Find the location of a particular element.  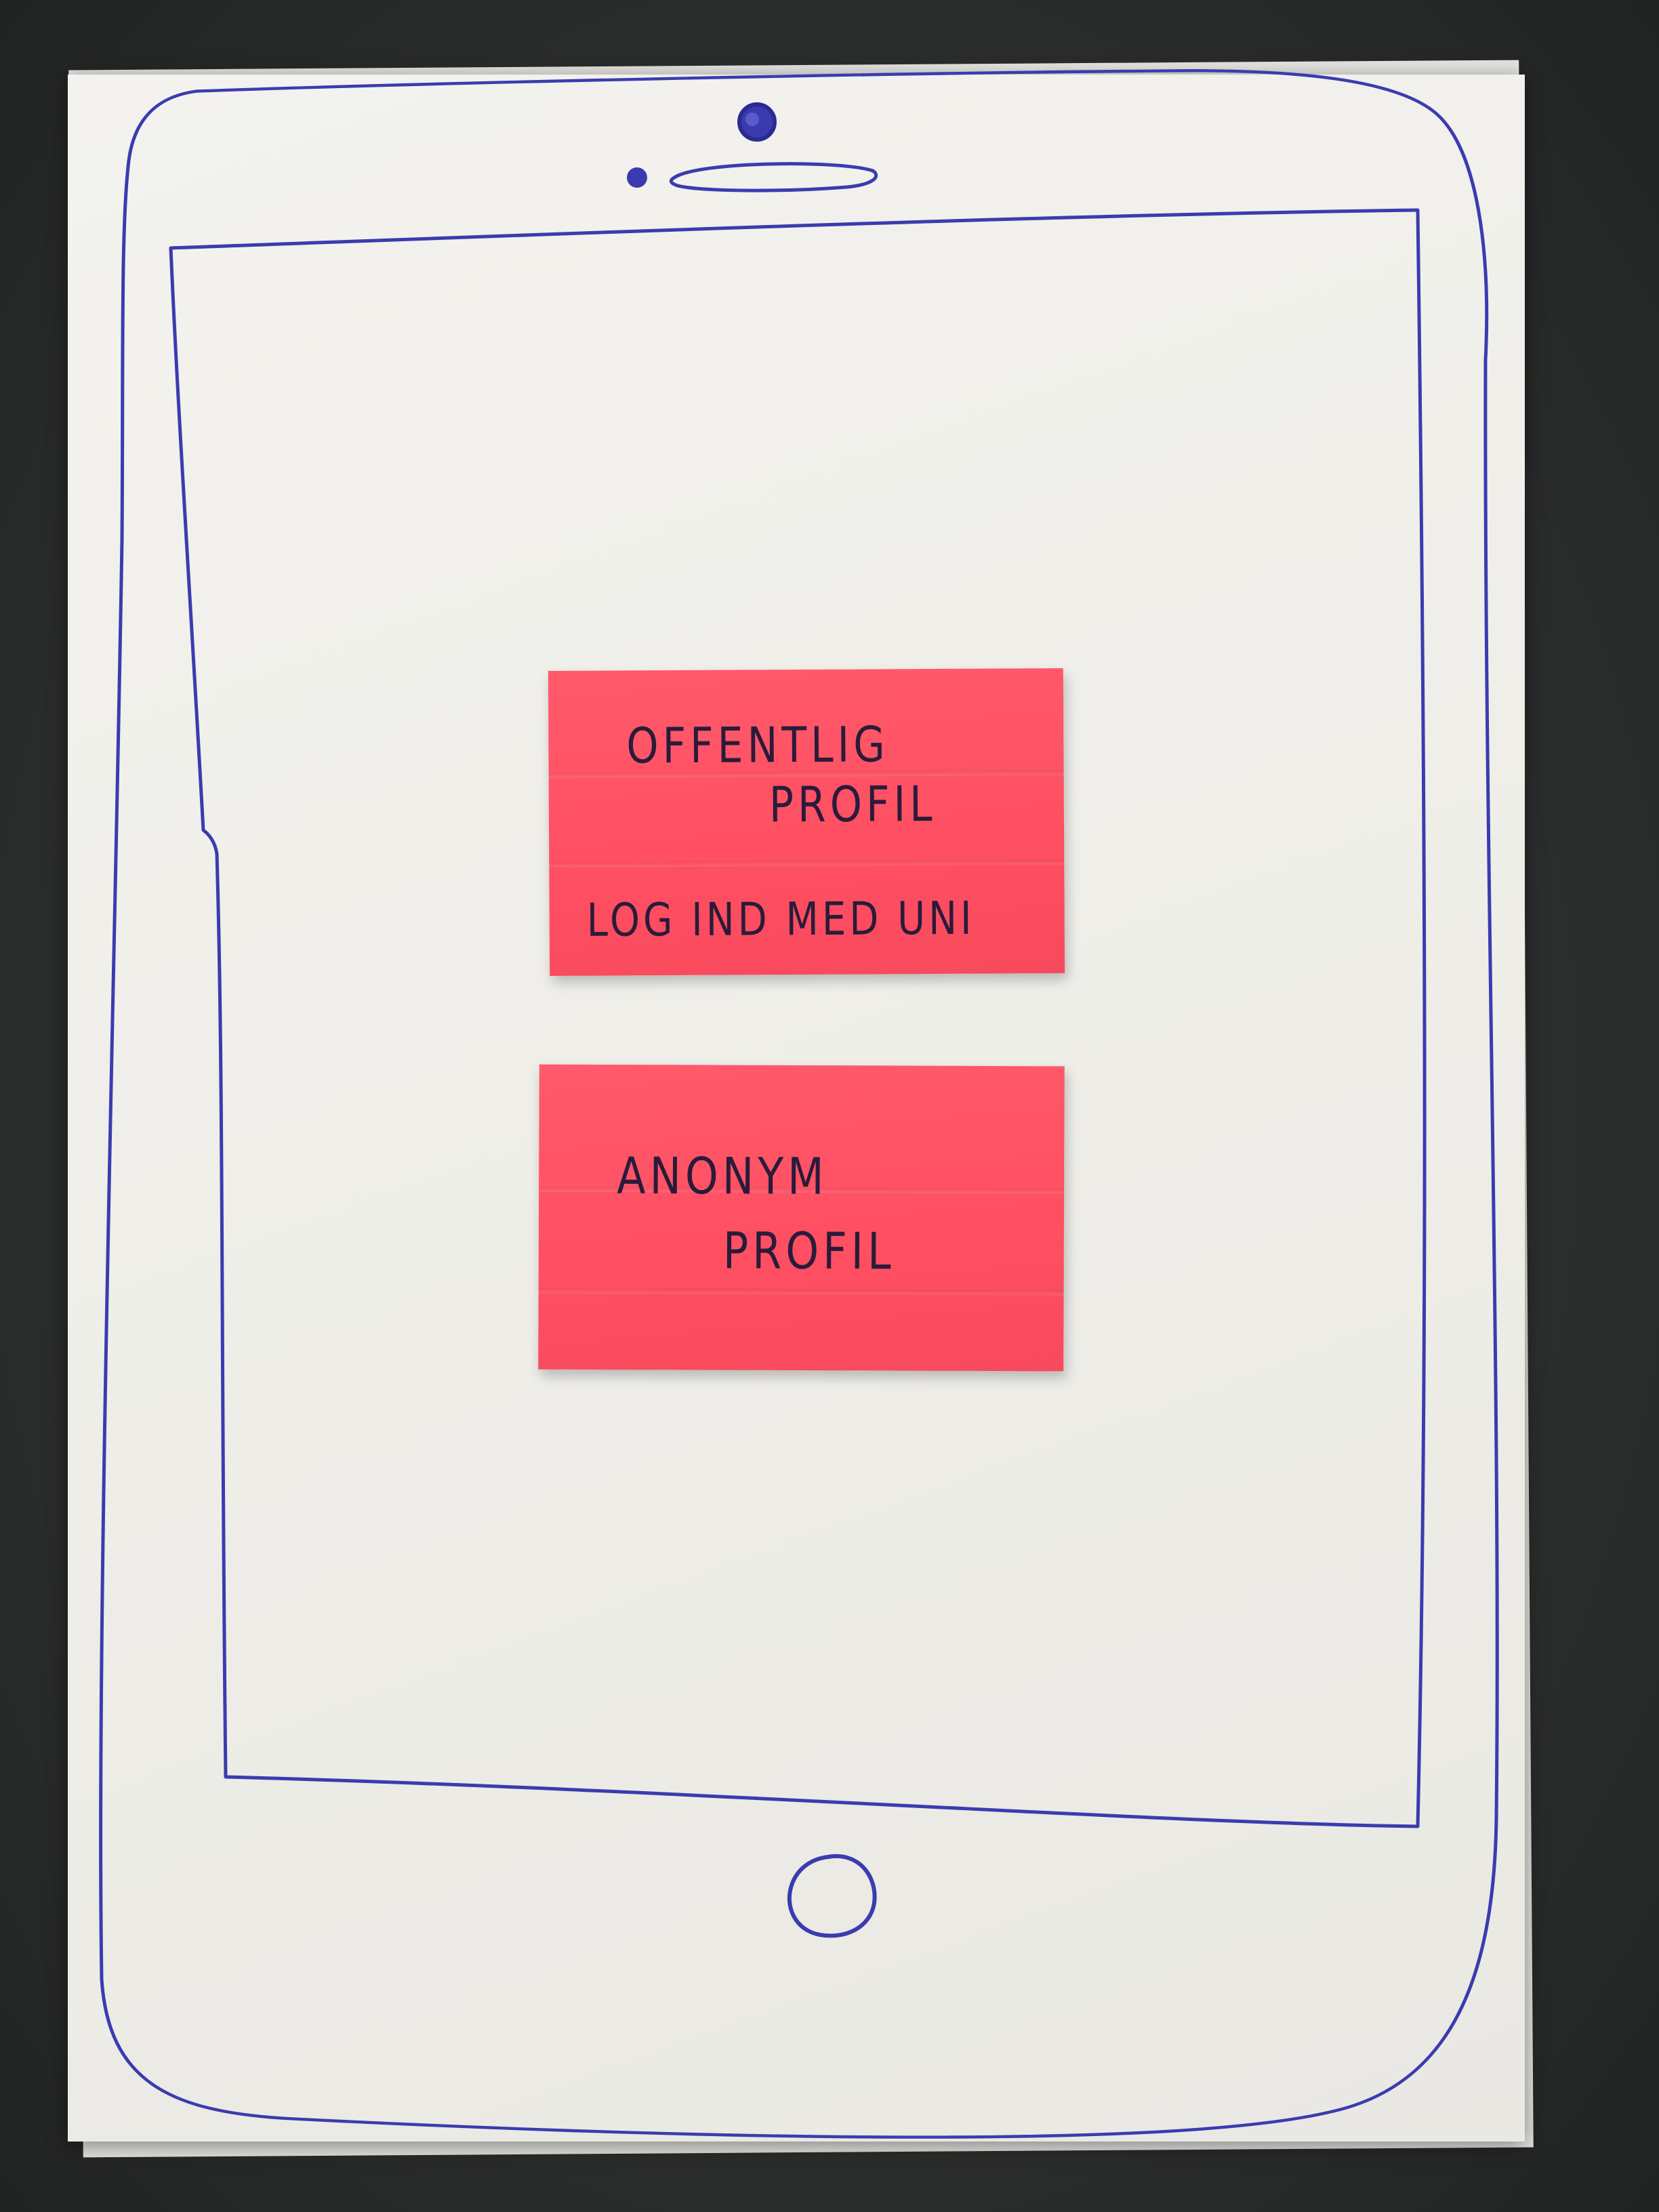

anonymous-profile-title-line1: ANONYM is located at coordinates (722, 1176).